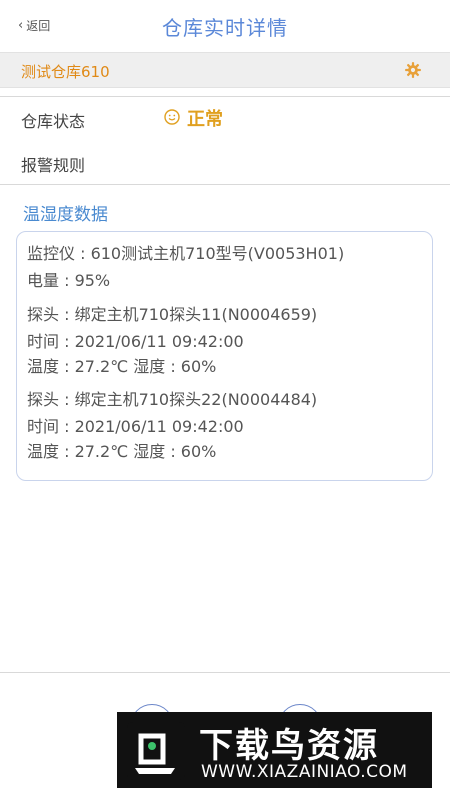  What do you see at coordinates (172, 117) in the screenshot?
I see `smile-icon` at bounding box center [172, 117].